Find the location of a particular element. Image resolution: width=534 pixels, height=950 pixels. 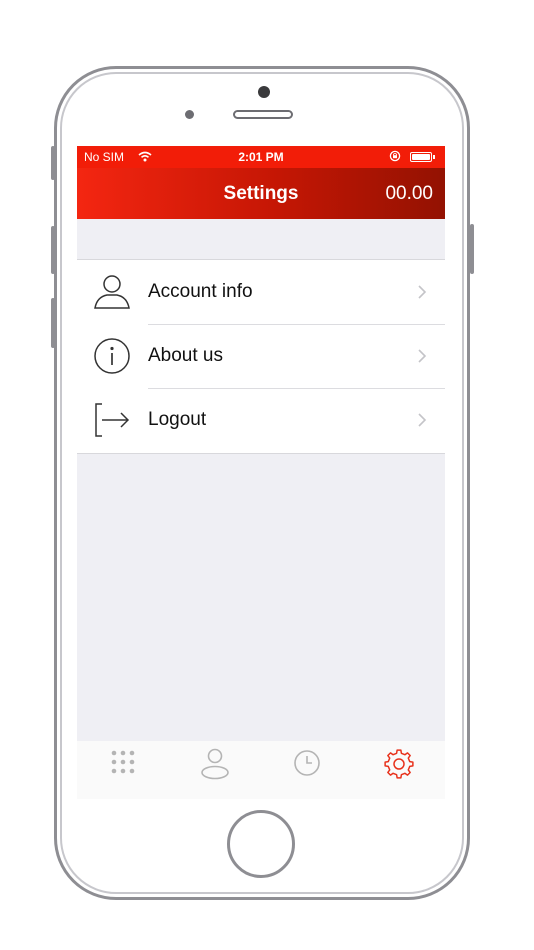

balance-label: 00.00 is located at coordinates (409, 194).